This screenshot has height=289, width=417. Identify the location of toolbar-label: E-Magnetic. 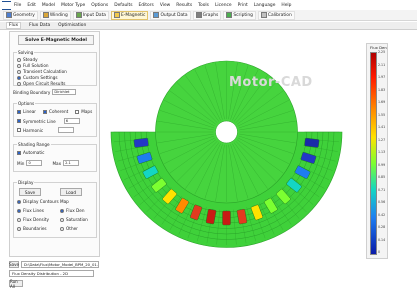
(133, 15).